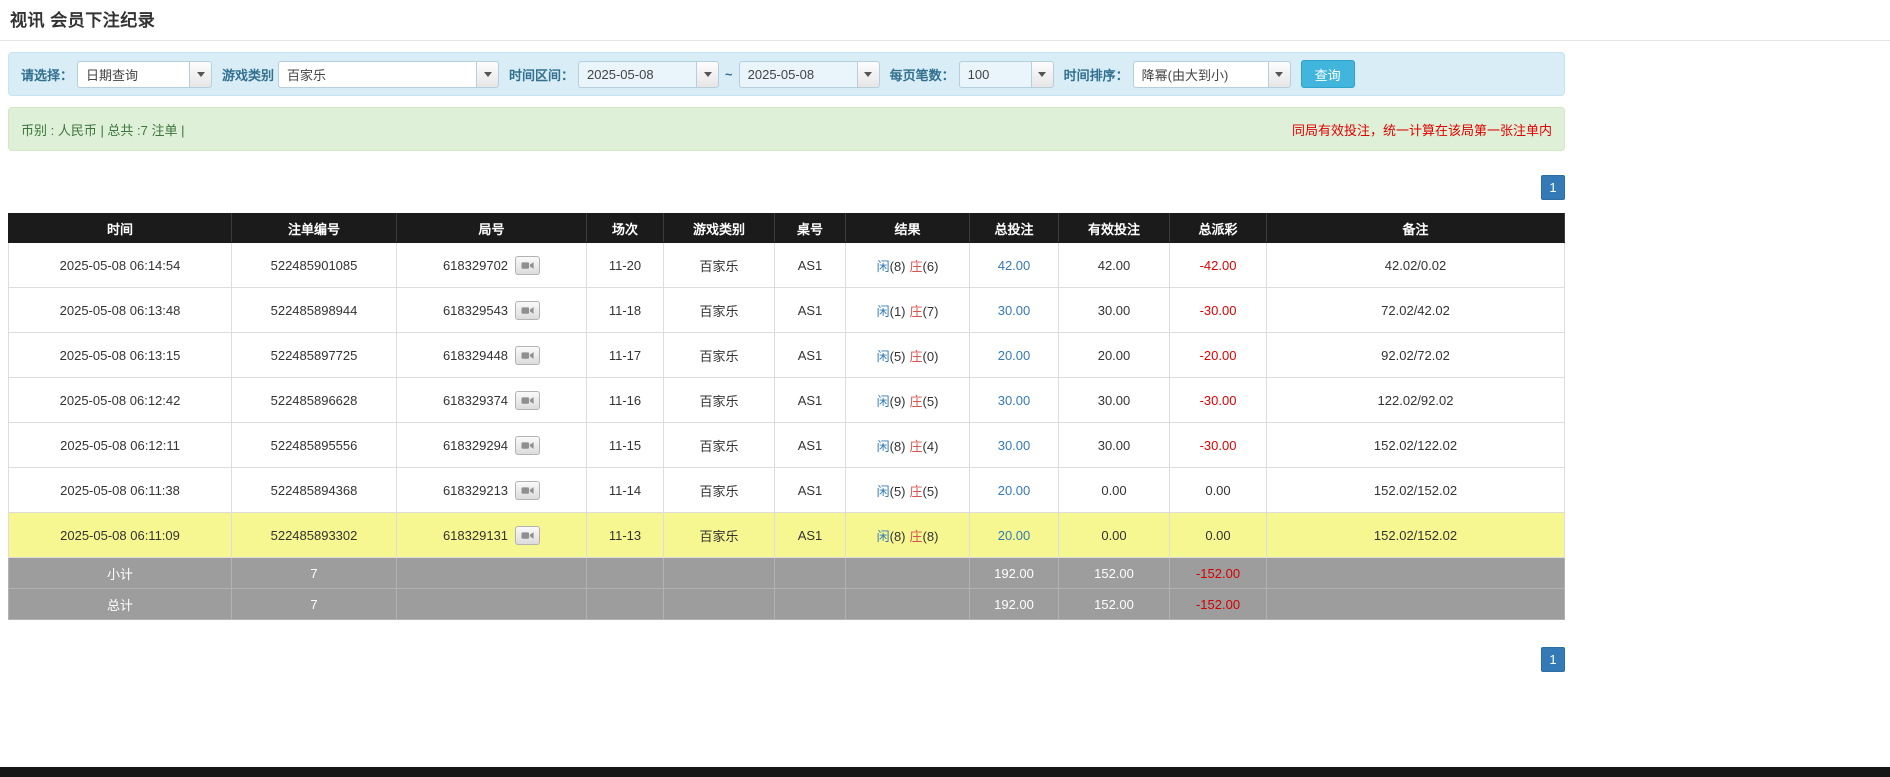 The width and height of the screenshot is (1890, 777). I want to click on col-payout: 总派彩, so click(1218, 228).